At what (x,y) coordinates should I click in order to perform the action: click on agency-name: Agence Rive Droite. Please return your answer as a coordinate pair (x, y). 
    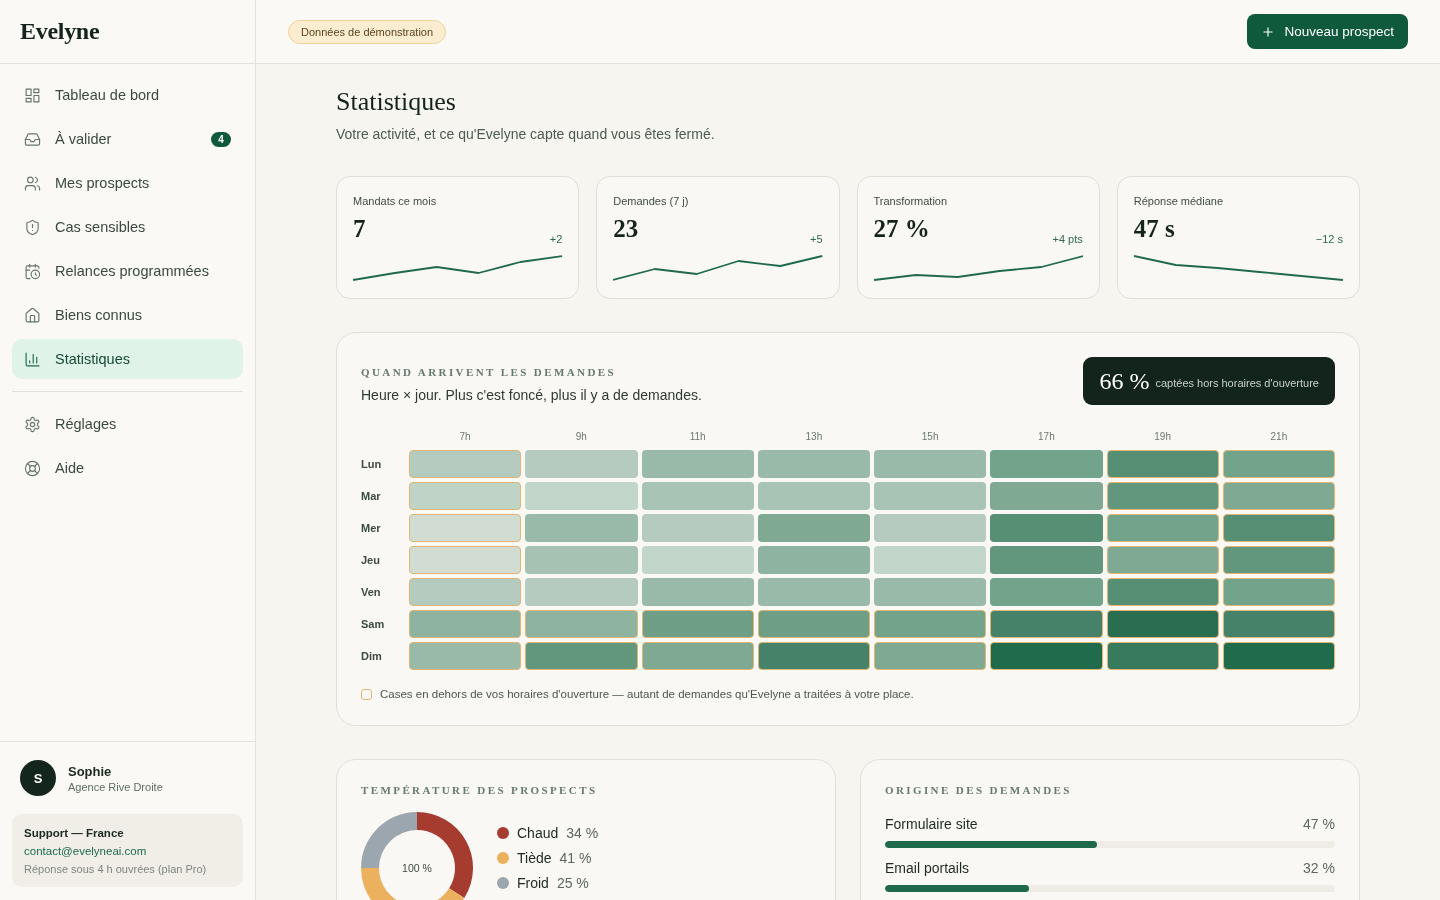
    Looking at the image, I should click on (115, 786).